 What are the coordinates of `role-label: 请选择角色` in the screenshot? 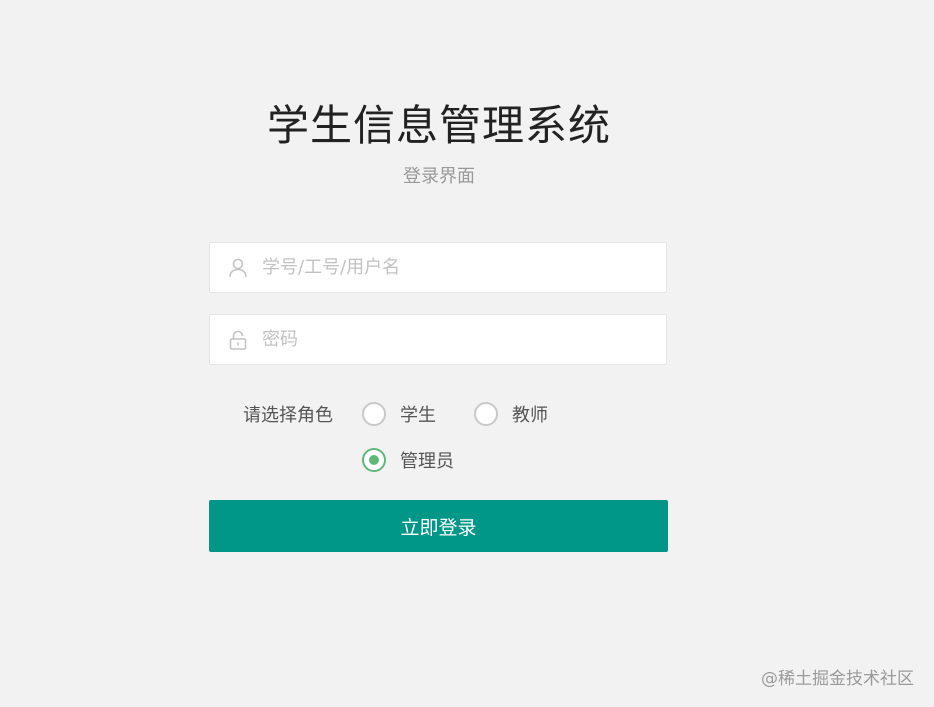 It's located at (288, 415).